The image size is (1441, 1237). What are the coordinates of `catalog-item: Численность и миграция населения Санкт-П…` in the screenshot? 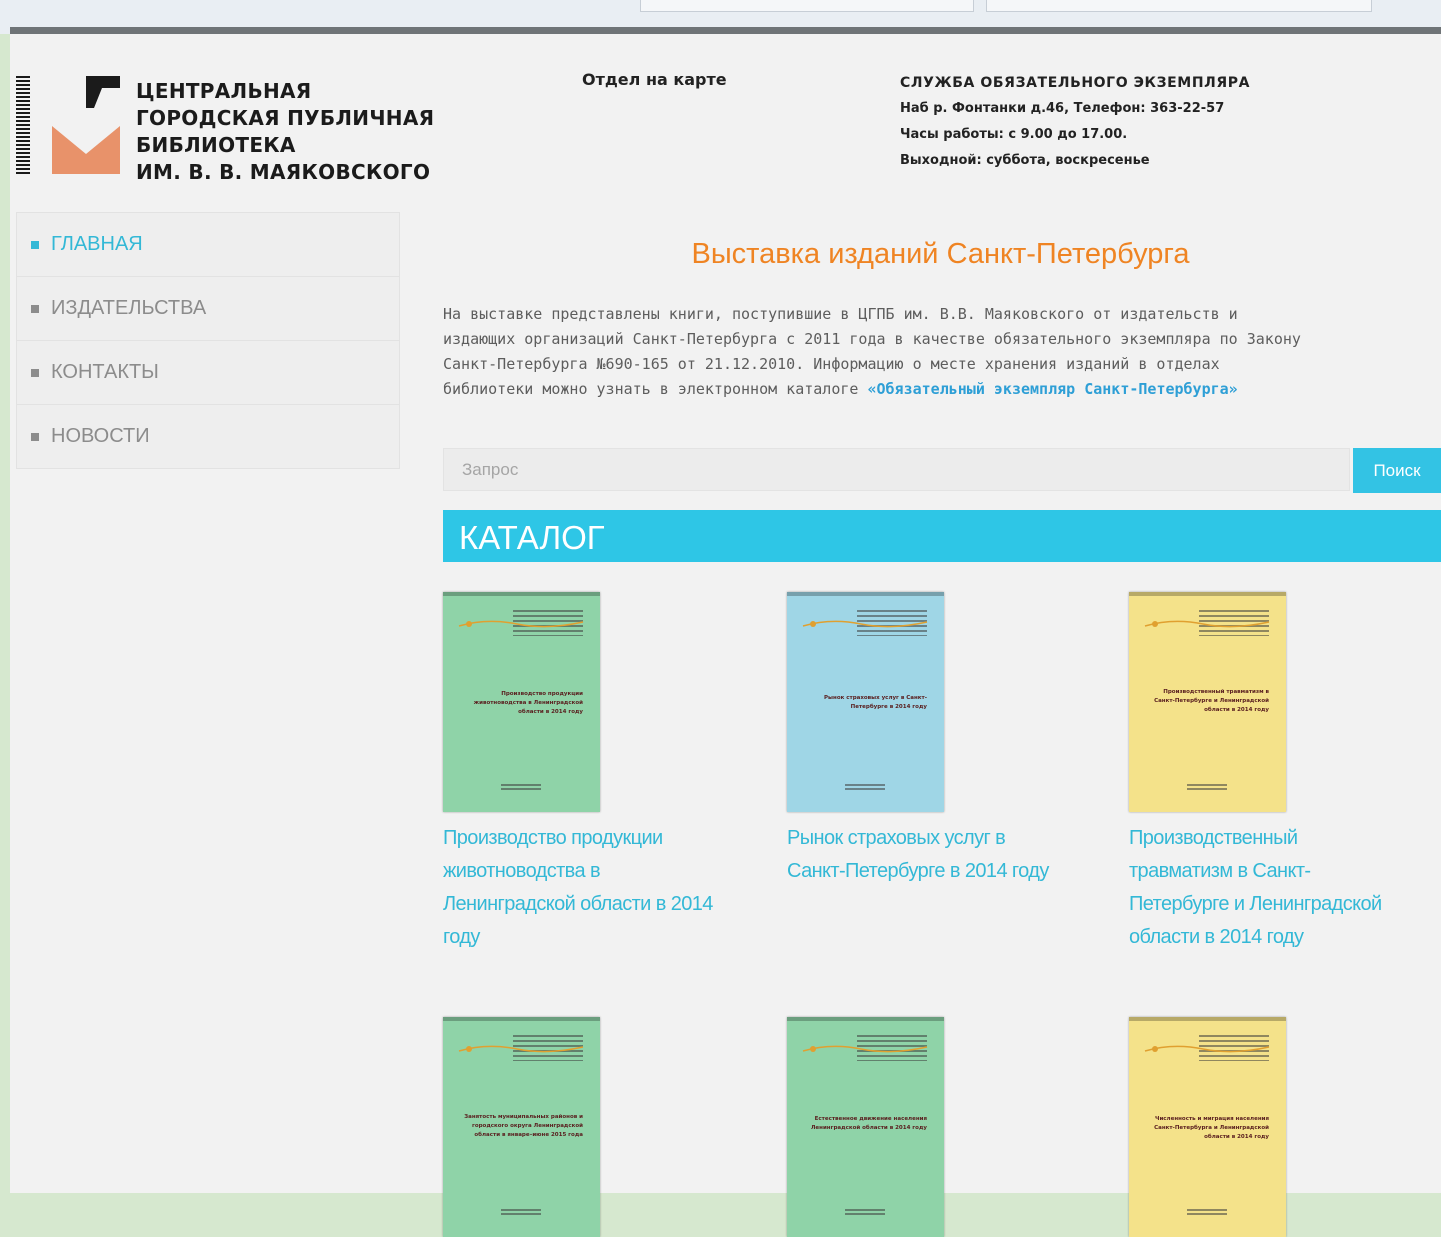 It's located at (1274, 1127).